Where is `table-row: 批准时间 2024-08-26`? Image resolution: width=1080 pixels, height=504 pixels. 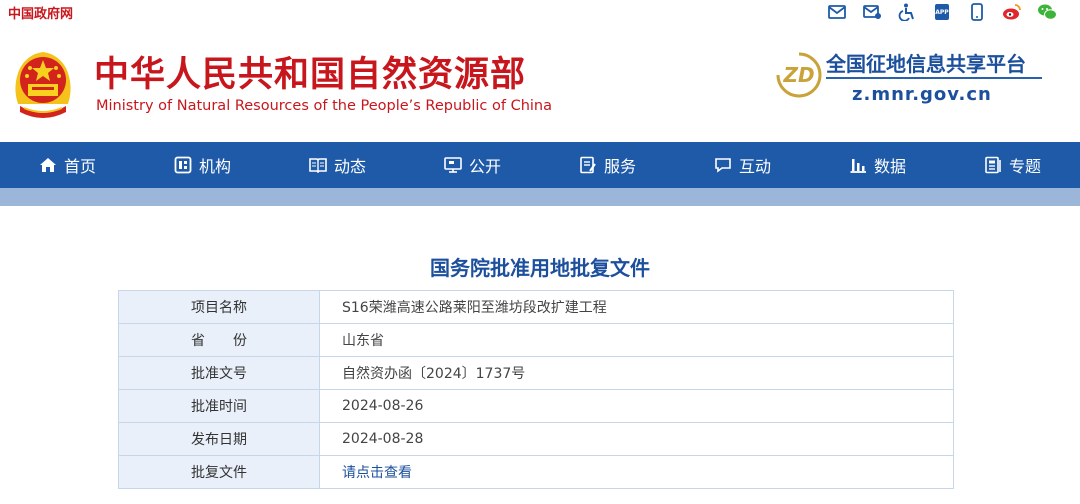
table-row: 批准时间 2024-08-26 is located at coordinates (536, 406).